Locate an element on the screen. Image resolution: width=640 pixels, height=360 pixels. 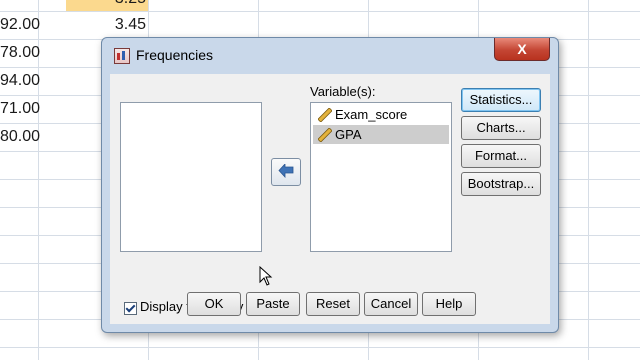
move-variable-button is located at coordinates (286, 172).